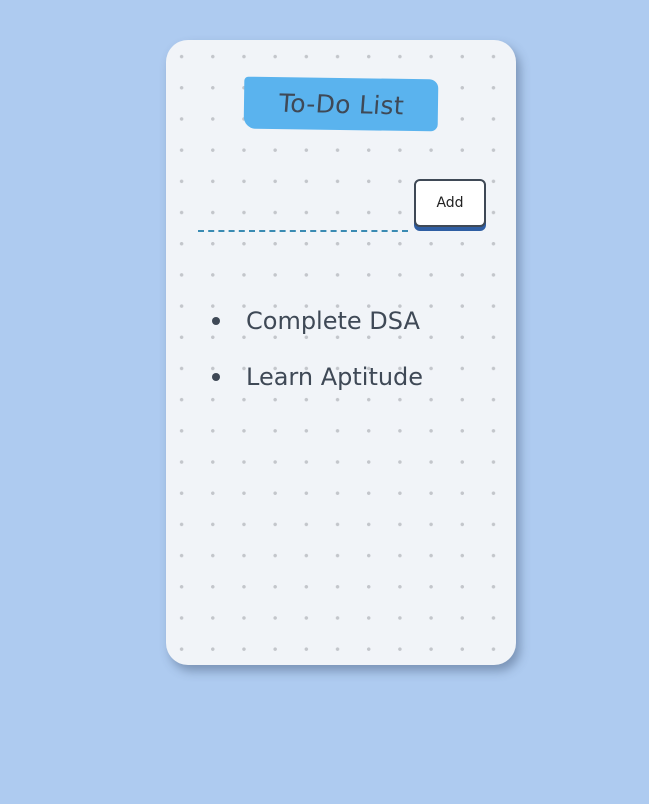 The width and height of the screenshot is (649, 804). I want to click on list-item: Learn Aptitude, so click(314, 377).